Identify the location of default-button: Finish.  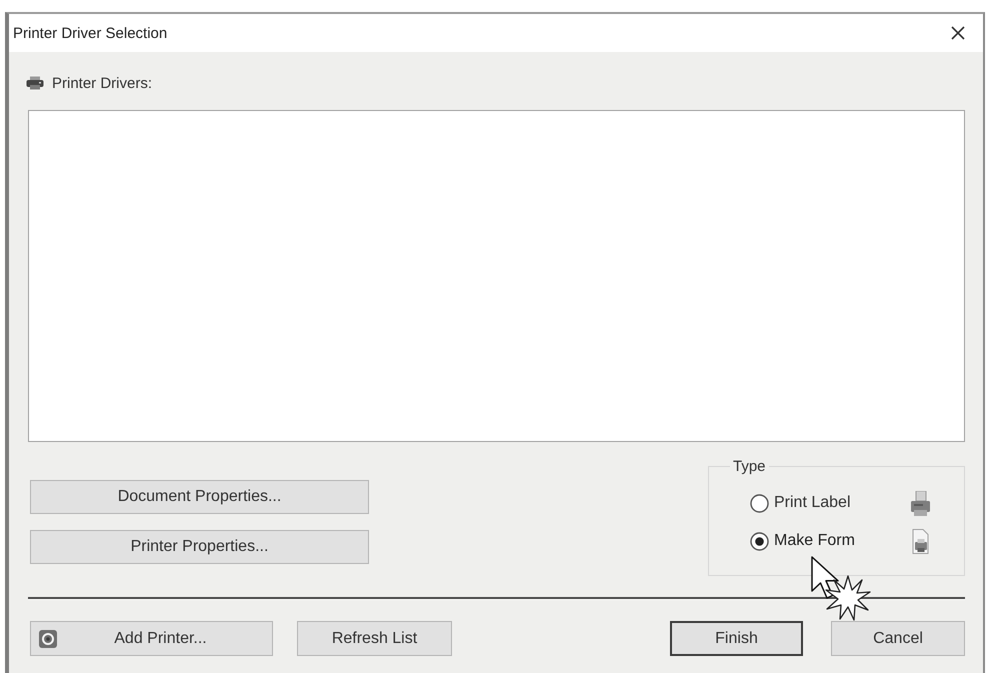
(736, 638).